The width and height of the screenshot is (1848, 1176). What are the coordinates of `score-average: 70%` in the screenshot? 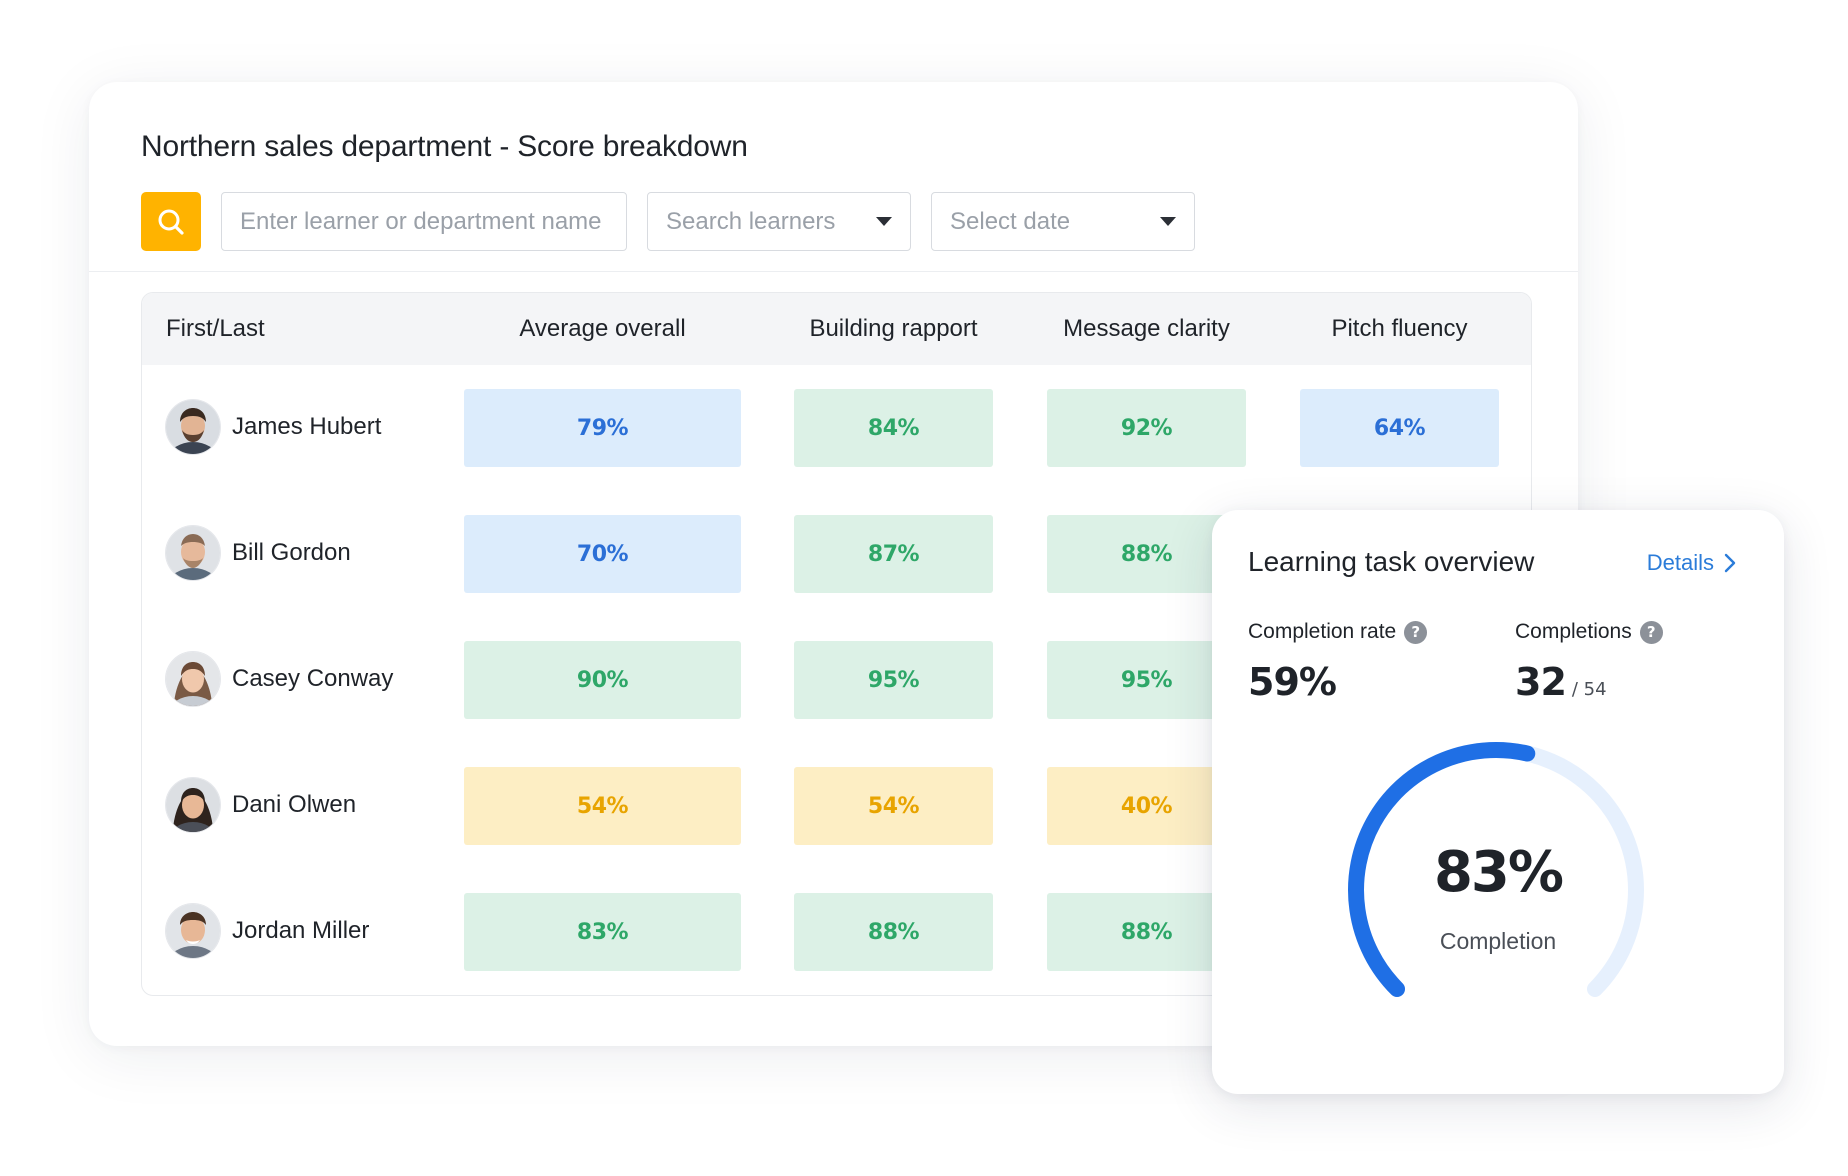 It's located at (602, 554).